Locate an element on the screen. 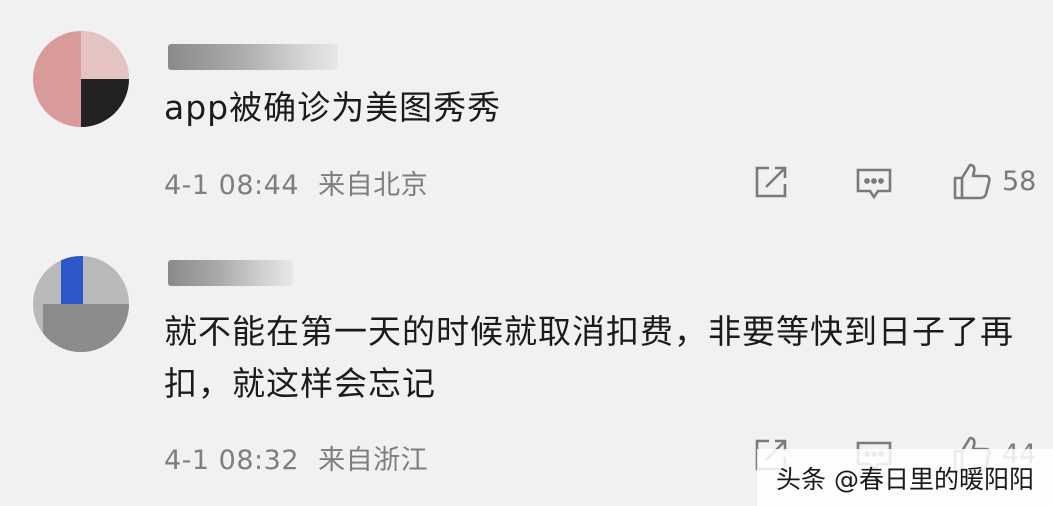 Image resolution: width=1053 pixels, height=506 pixels. comment-meta: 4-1 08:44 来自北京 is located at coordinates (296, 182).